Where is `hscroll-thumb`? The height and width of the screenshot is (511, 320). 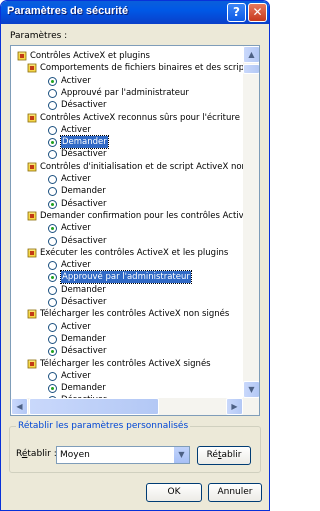 hscroll-thumb is located at coordinates (94, 406).